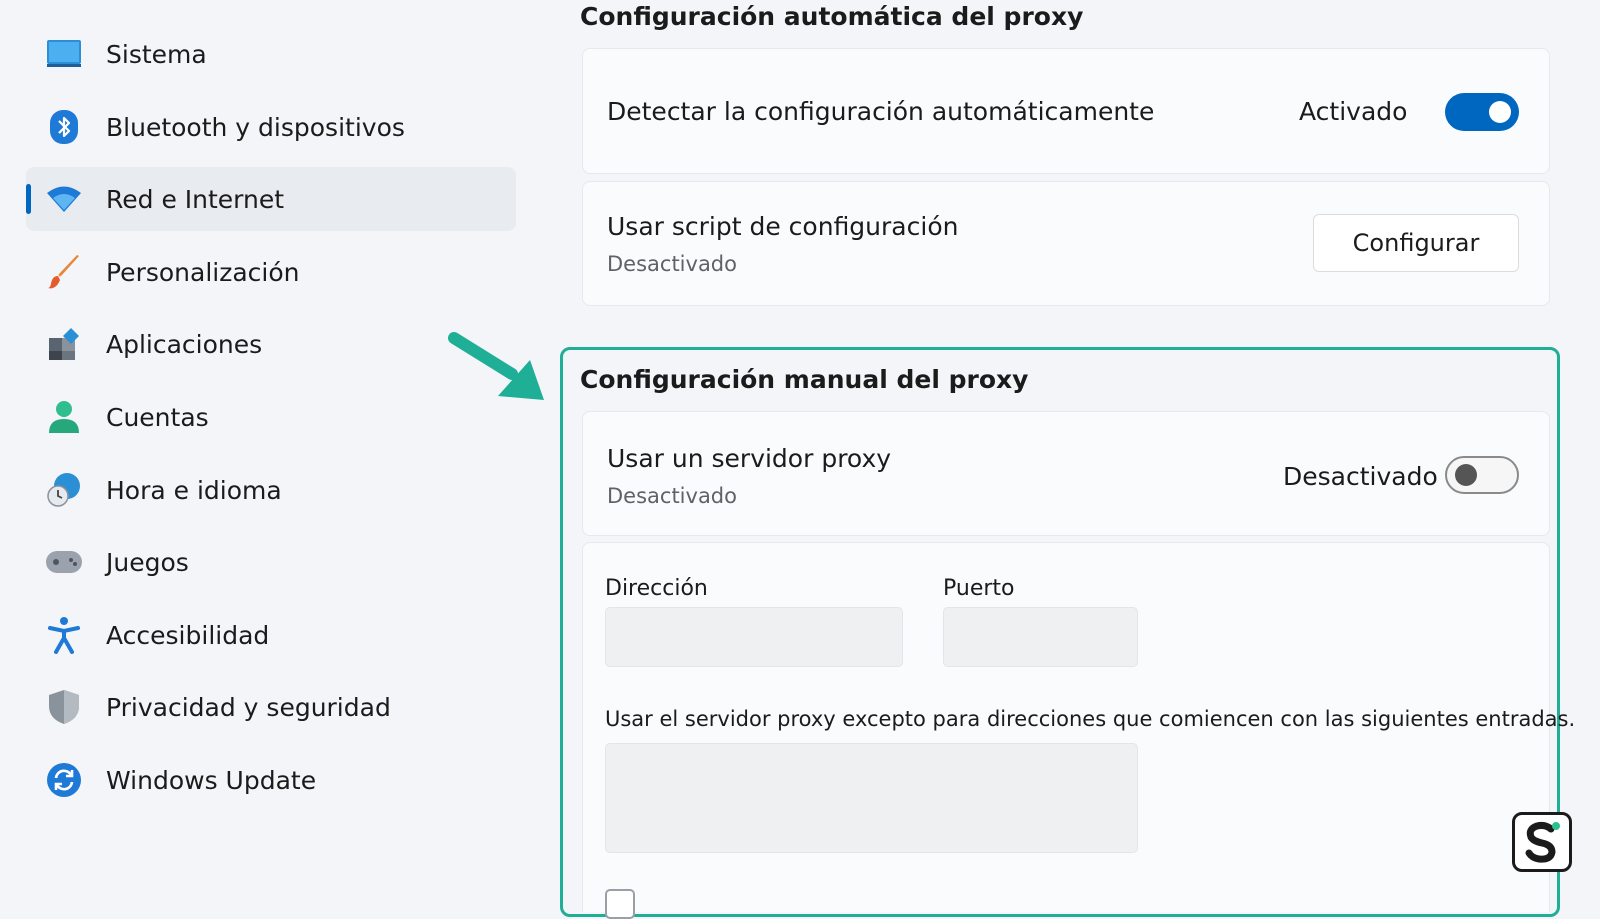 This screenshot has width=1600, height=919. What do you see at coordinates (1542, 842) in the screenshot?
I see `s-logo-icon` at bounding box center [1542, 842].